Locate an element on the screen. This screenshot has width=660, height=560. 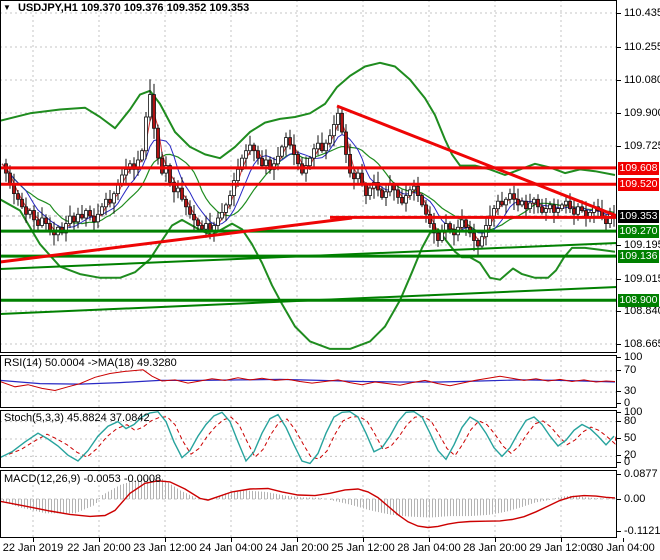
time-tick-label: 22 Jan 20:00 is located at coordinates (99, 548).